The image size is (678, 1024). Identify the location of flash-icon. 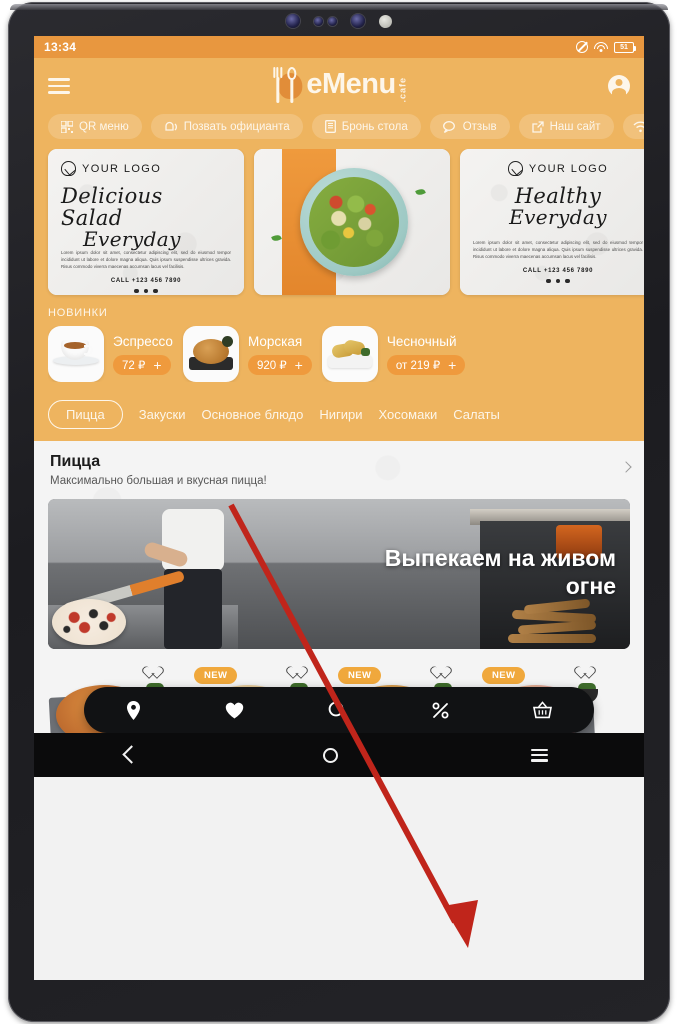
(385, 21).